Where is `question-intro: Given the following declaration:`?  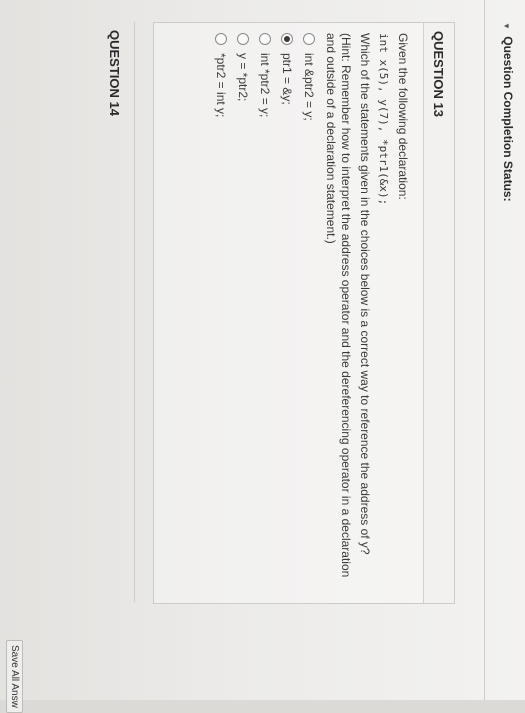
question-intro: Given the following declaration: is located at coordinates (403, 116).